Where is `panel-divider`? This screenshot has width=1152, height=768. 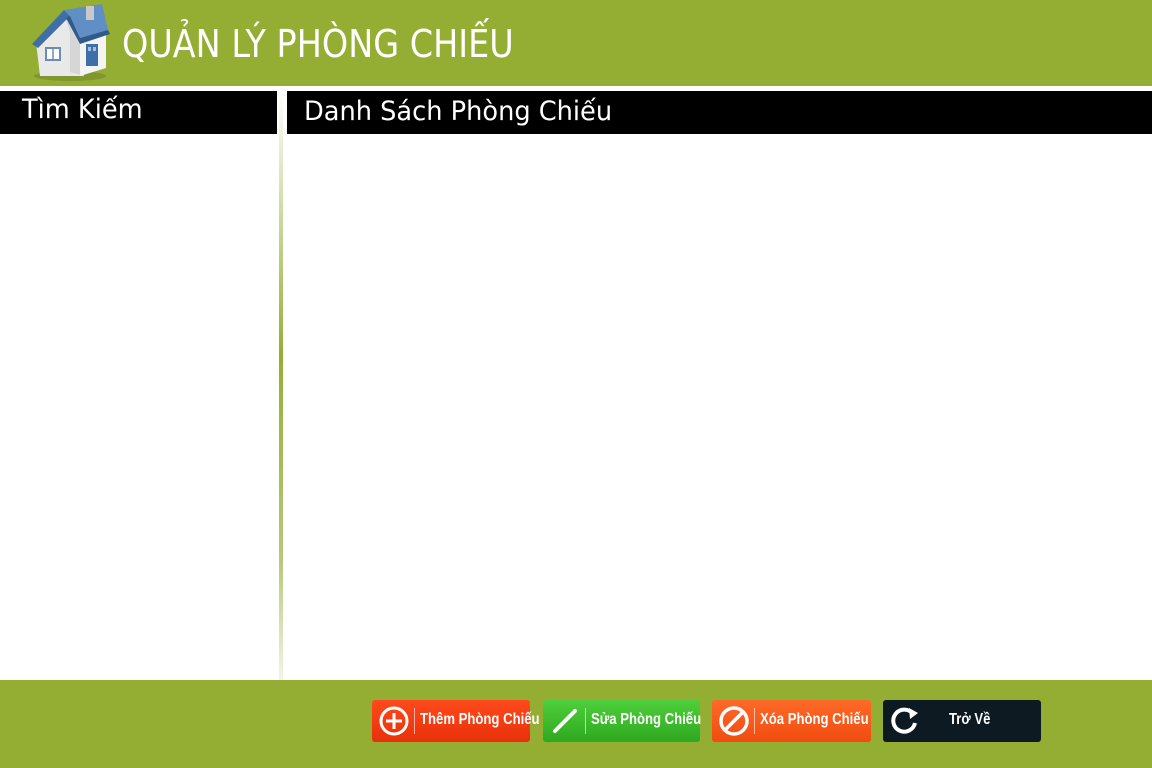
panel-divider is located at coordinates (281, 385).